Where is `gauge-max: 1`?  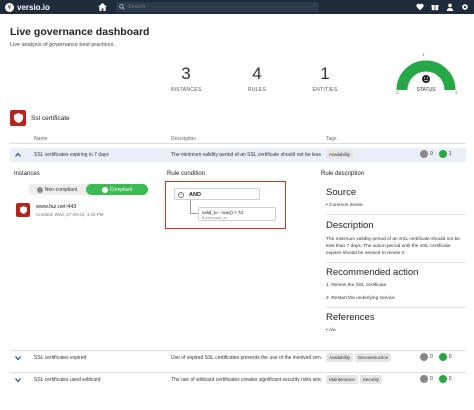 gauge-max: 1 is located at coordinates (456, 92).